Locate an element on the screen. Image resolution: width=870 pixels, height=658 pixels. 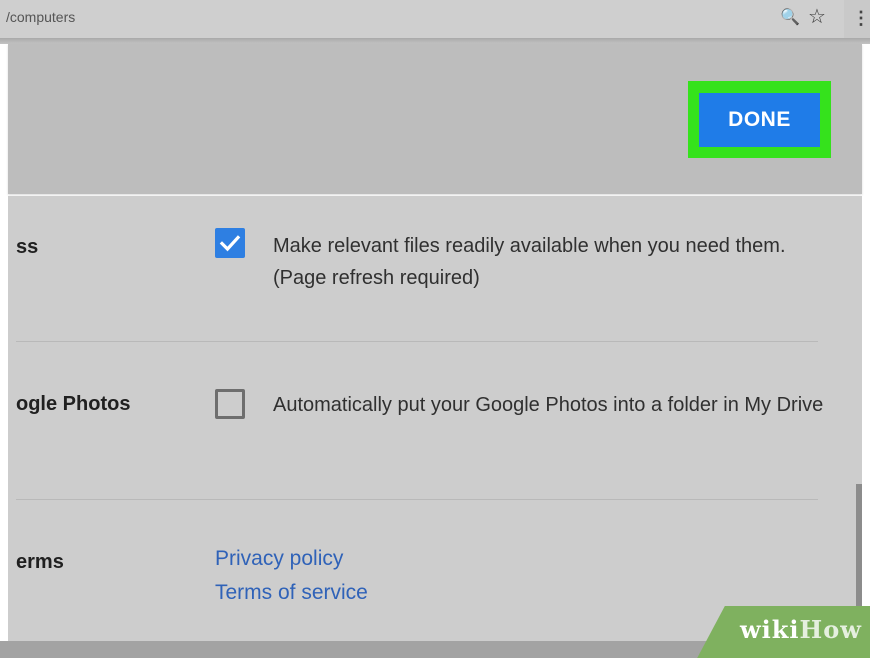
menu-kebab-icon: ⋮ is located at coordinates (861, 18).